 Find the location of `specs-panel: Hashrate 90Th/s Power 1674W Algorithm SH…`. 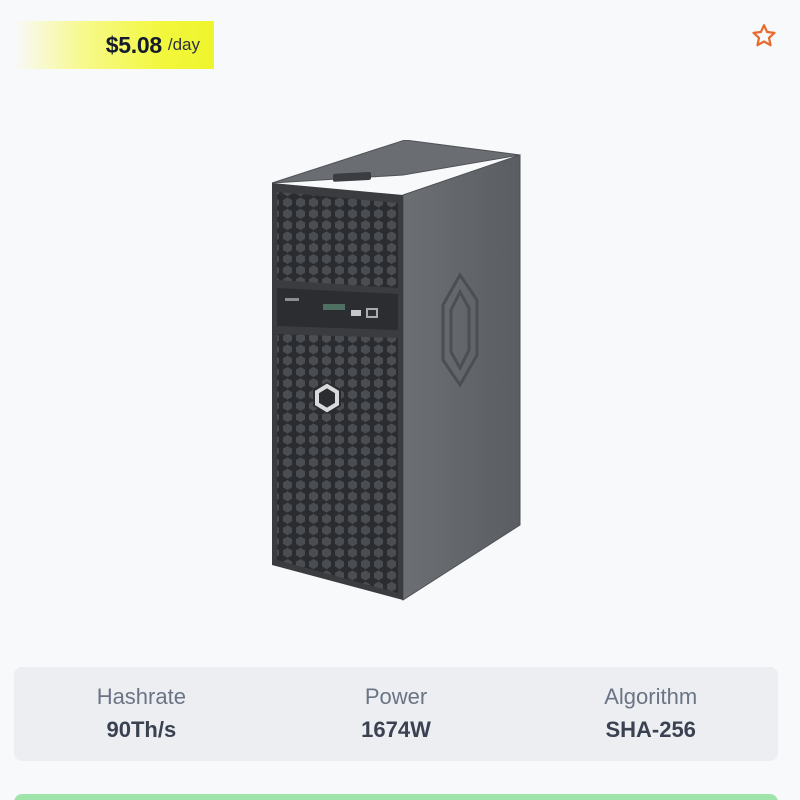

specs-panel: Hashrate 90Th/s Power 1674W Algorithm SH… is located at coordinates (396, 714).